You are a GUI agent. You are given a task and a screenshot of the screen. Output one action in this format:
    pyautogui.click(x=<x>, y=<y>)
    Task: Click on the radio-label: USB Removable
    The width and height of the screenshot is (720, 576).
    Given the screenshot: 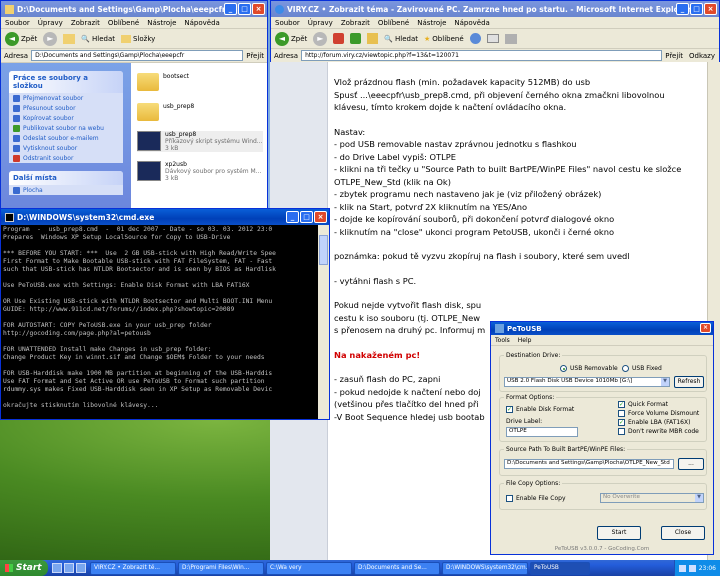 What is the action you would take?
    pyautogui.click(x=594, y=368)
    